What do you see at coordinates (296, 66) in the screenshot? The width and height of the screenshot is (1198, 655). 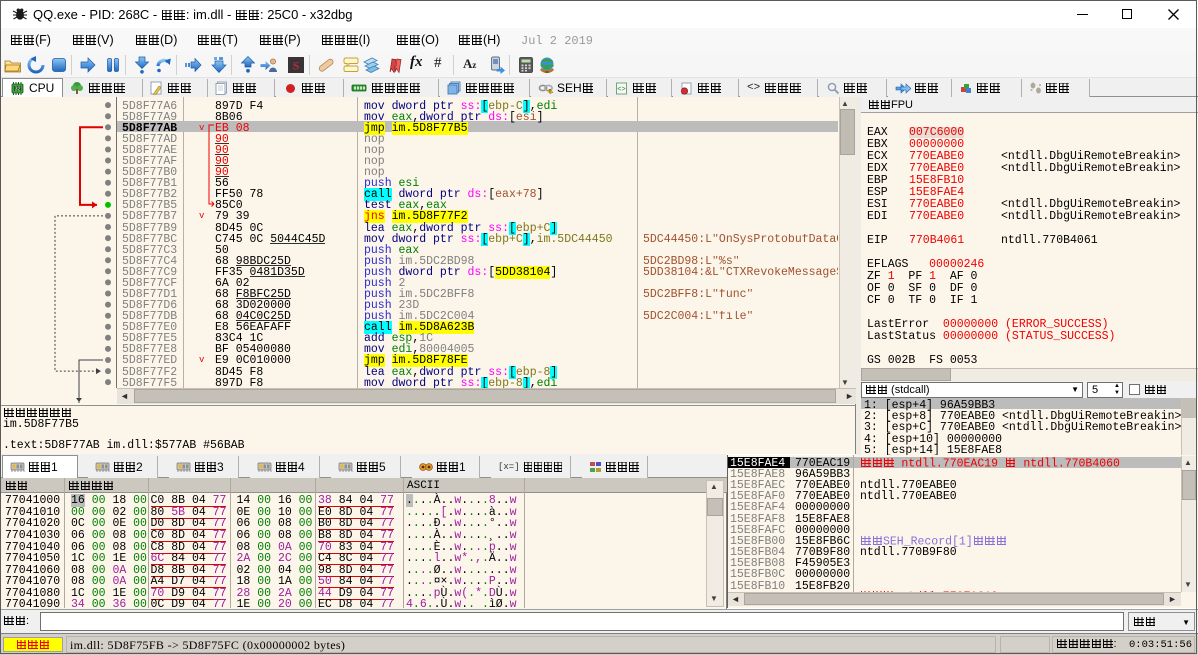 I see `svg-text: S` at bounding box center [296, 66].